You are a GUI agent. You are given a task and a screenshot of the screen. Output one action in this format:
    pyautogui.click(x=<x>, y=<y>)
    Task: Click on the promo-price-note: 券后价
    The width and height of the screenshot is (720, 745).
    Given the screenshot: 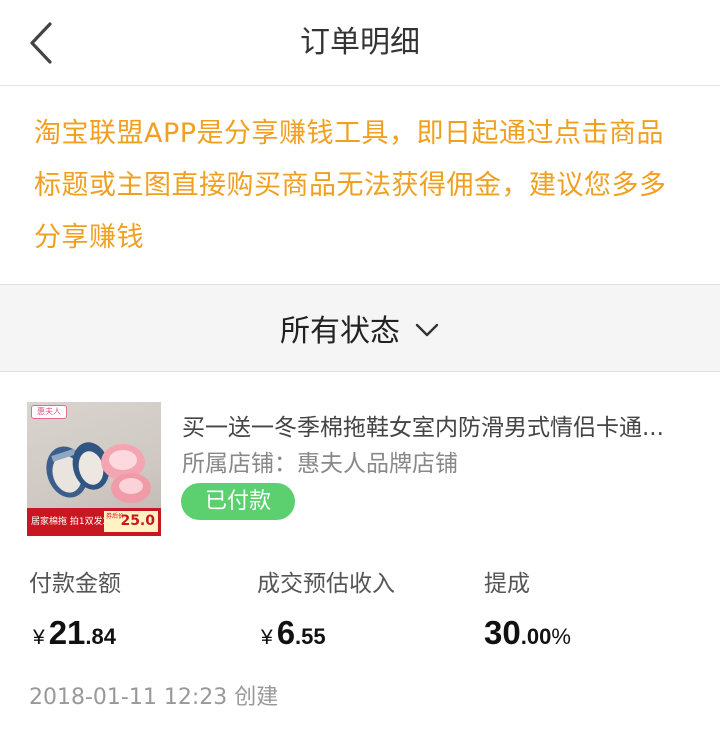 What is the action you would take?
    pyautogui.click(x=115, y=516)
    